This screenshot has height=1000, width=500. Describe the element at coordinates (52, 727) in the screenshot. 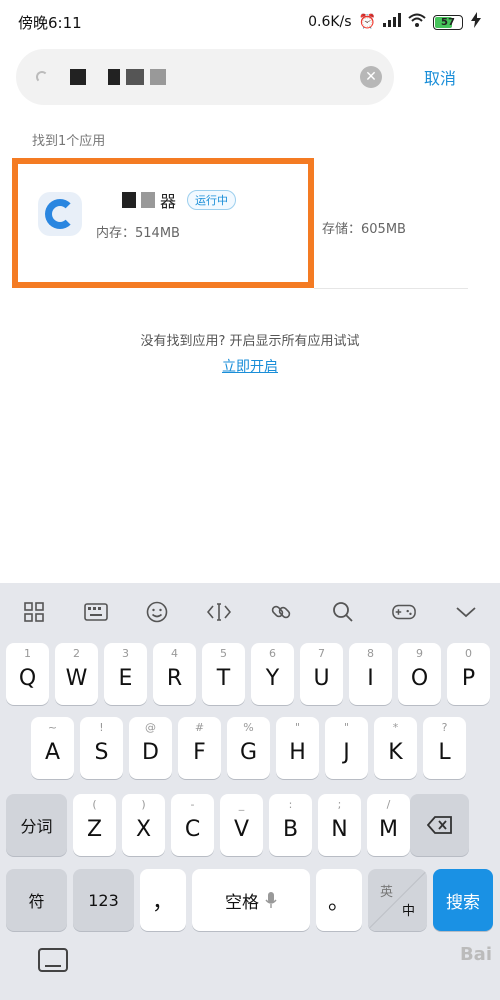

I see `key-hint: ~` at that location.